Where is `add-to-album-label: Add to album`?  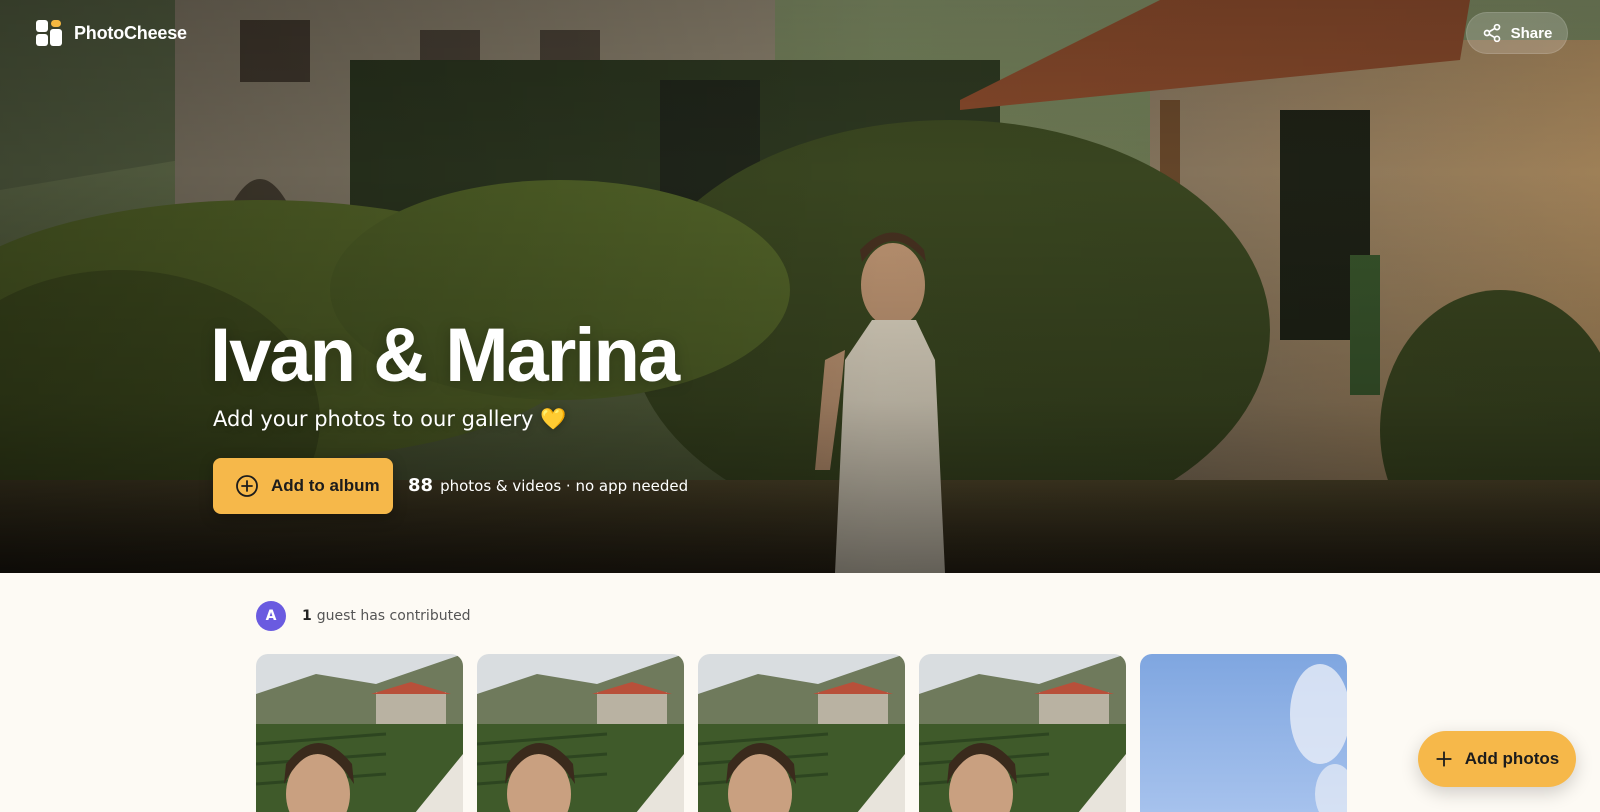 add-to-album-label: Add to album is located at coordinates (325, 485).